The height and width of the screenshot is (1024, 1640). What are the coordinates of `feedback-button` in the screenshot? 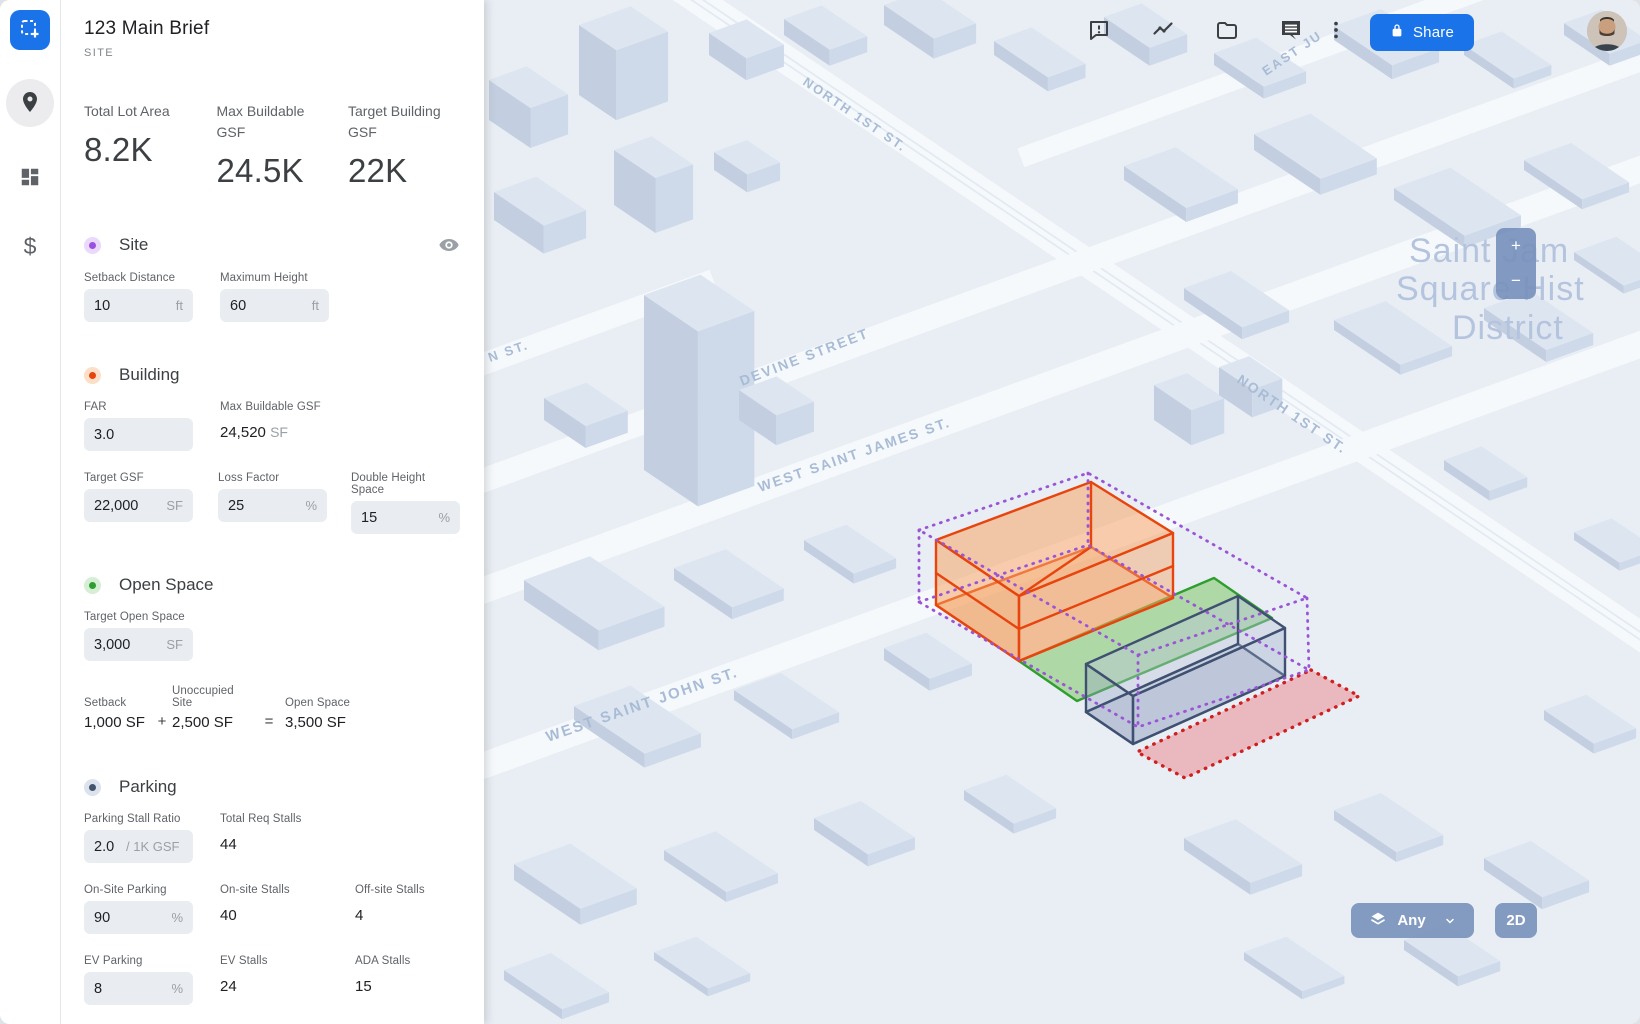 It's located at (1099, 31).